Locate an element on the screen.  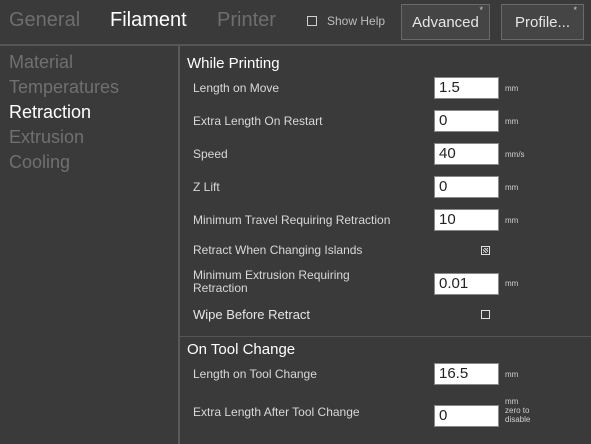
min-extrusion-label: Minimum Extrusion Requiring Retraction is located at coordinates (271, 282).